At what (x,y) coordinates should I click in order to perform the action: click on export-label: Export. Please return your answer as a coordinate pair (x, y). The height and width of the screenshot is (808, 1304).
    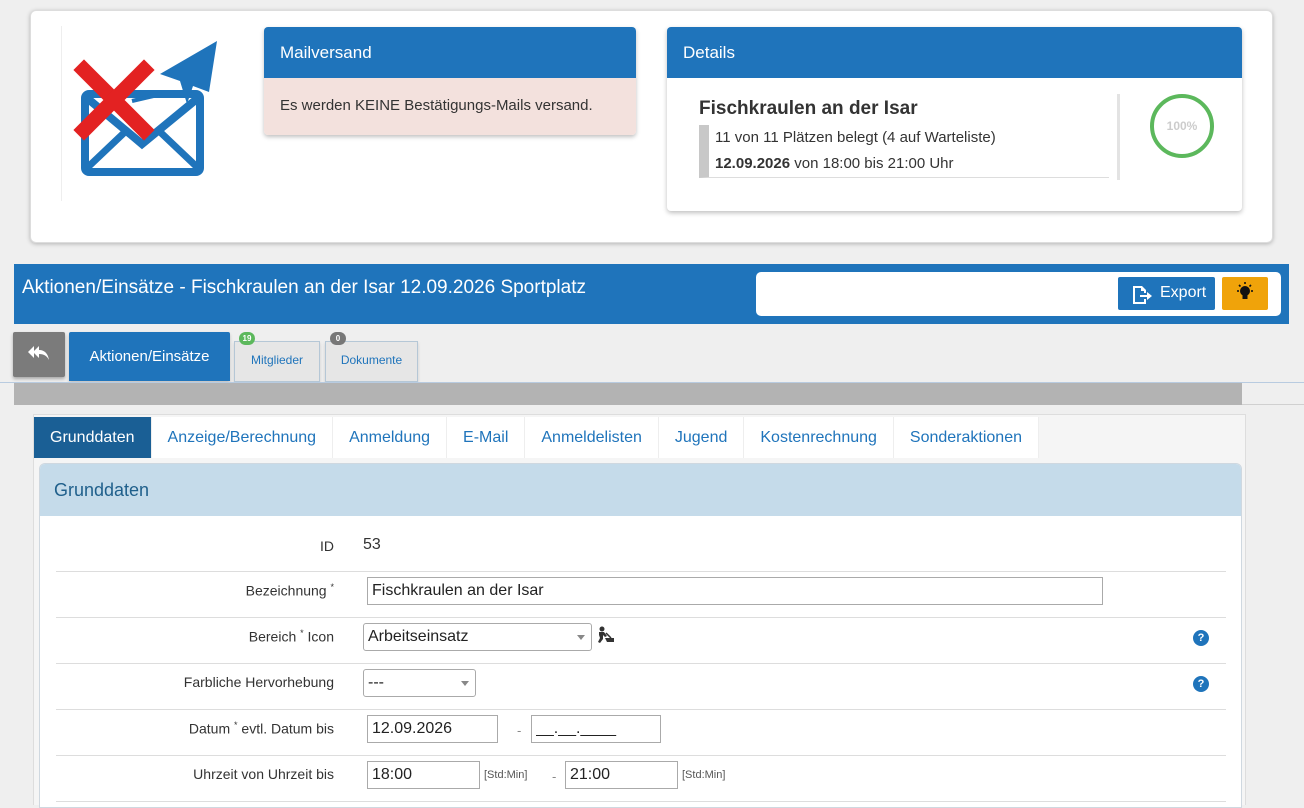
    Looking at the image, I should click on (1183, 292).